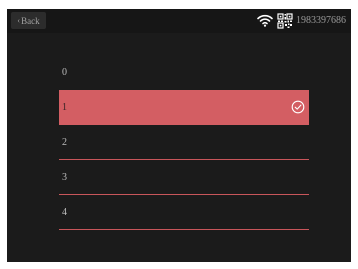 This screenshot has width=358, height=269. What do you see at coordinates (321, 20) in the screenshot?
I see `device-id: 1983397686` at bounding box center [321, 20].